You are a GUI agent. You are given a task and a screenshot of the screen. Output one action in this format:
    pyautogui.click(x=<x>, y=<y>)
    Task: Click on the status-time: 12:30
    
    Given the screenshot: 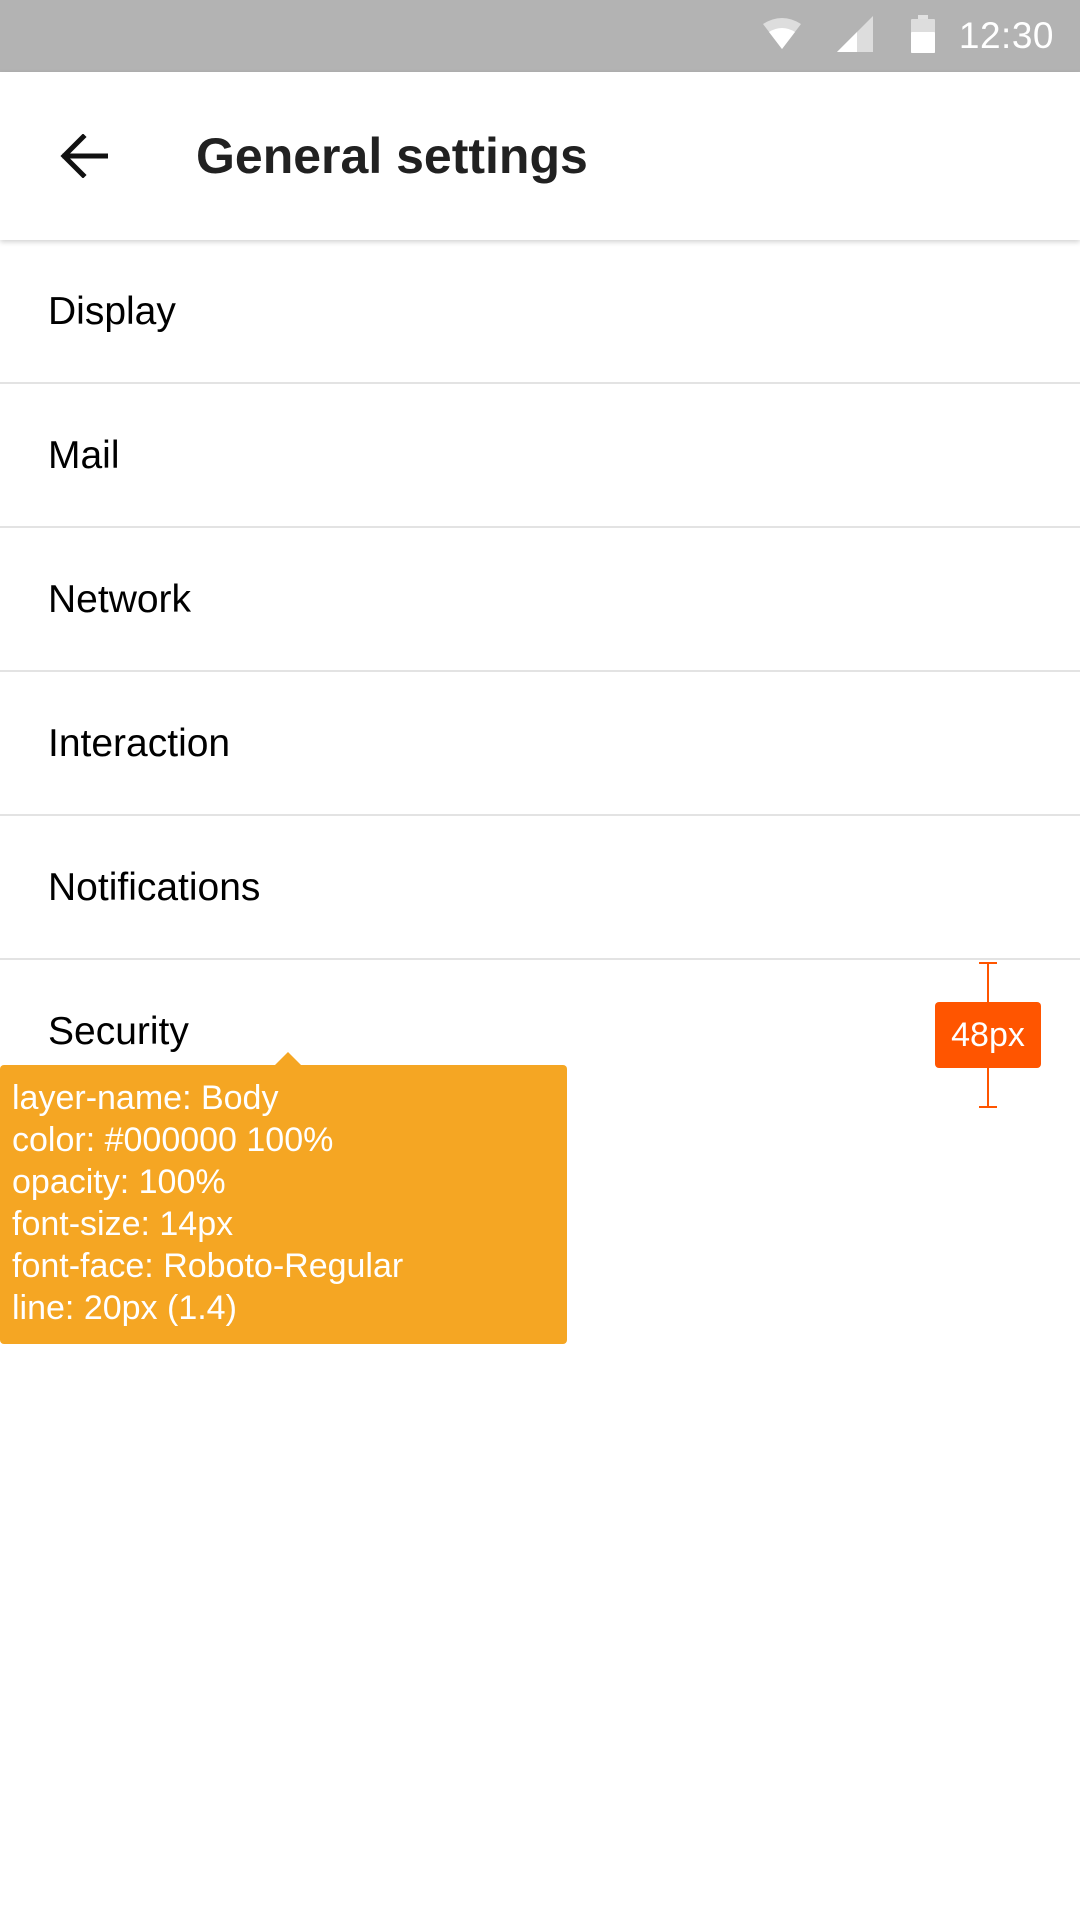 What is the action you would take?
    pyautogui.click(x=1006, y=35)
    